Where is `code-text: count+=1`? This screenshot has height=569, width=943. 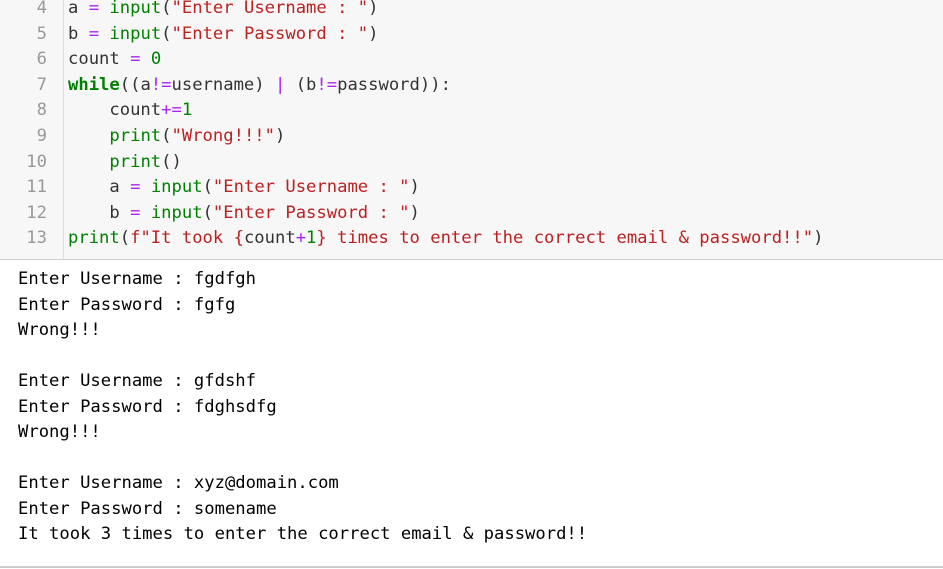 code-text: count+=1 is located at coordinates (130, 110).